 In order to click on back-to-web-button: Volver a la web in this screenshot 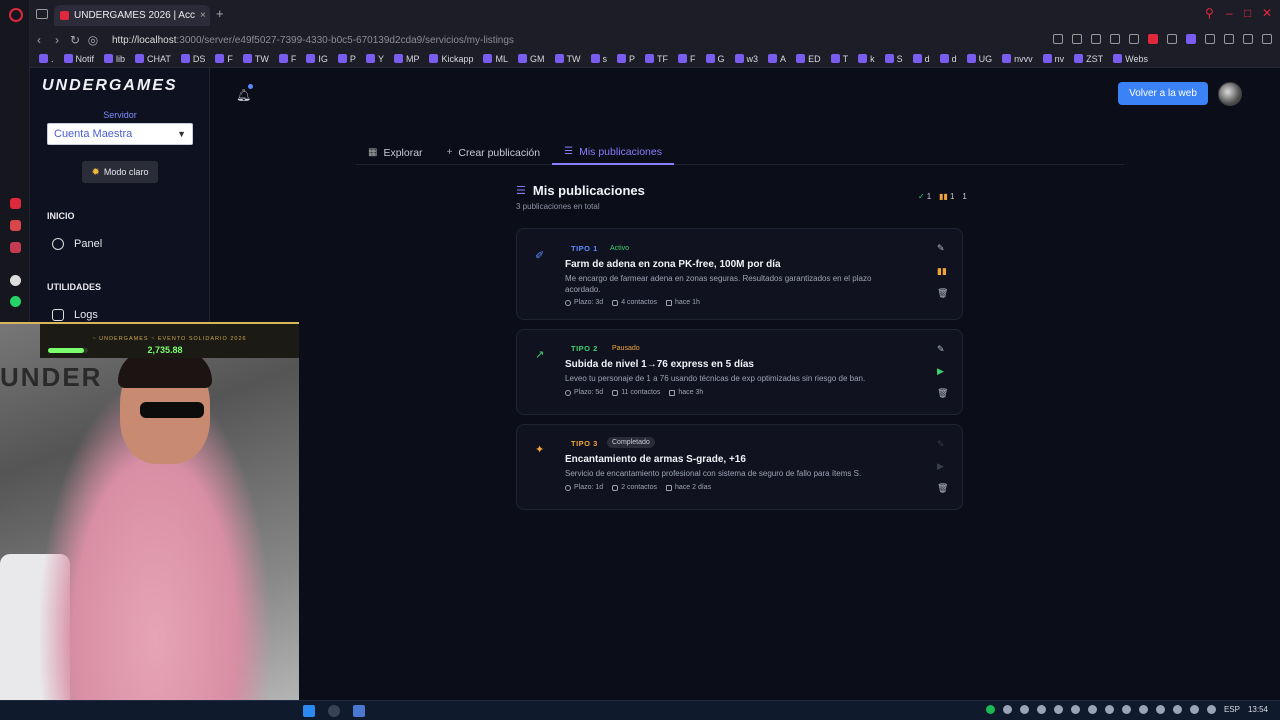, I will do `click(1163, 93)`.